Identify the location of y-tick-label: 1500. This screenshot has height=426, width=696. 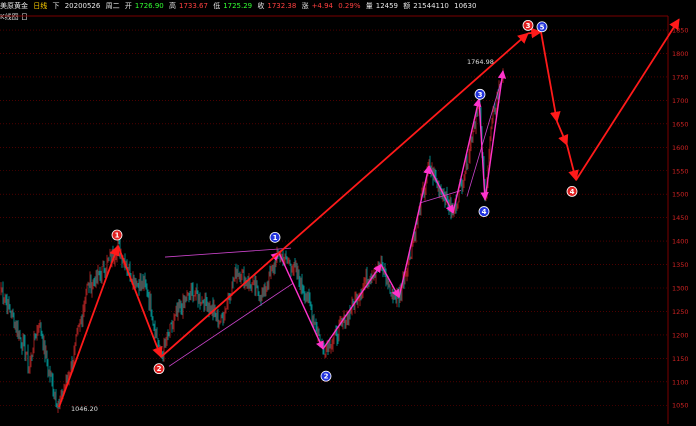
(680, 195).